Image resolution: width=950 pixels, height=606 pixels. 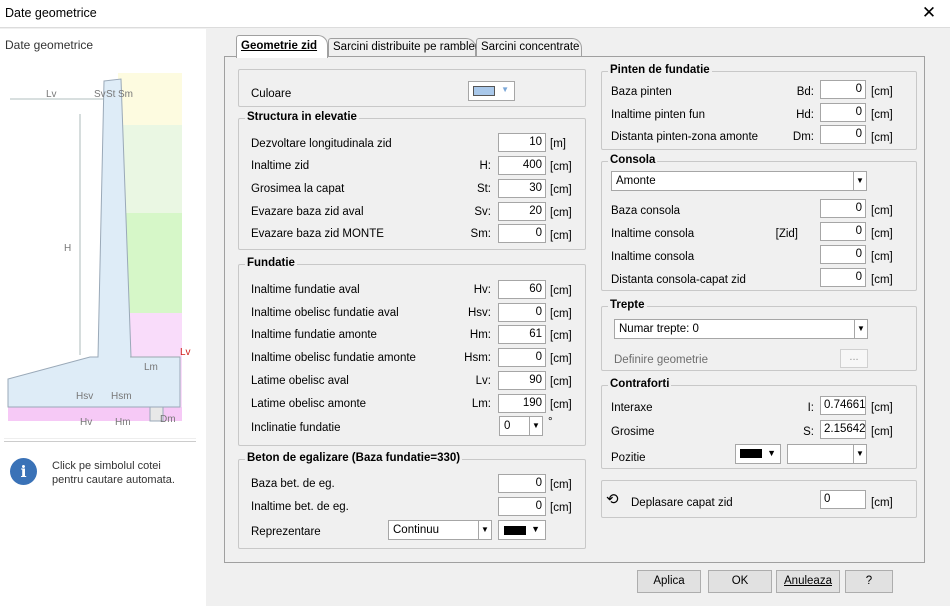 I want to click on pinten-sym-0: Bd:, so click(x=793, y=92).